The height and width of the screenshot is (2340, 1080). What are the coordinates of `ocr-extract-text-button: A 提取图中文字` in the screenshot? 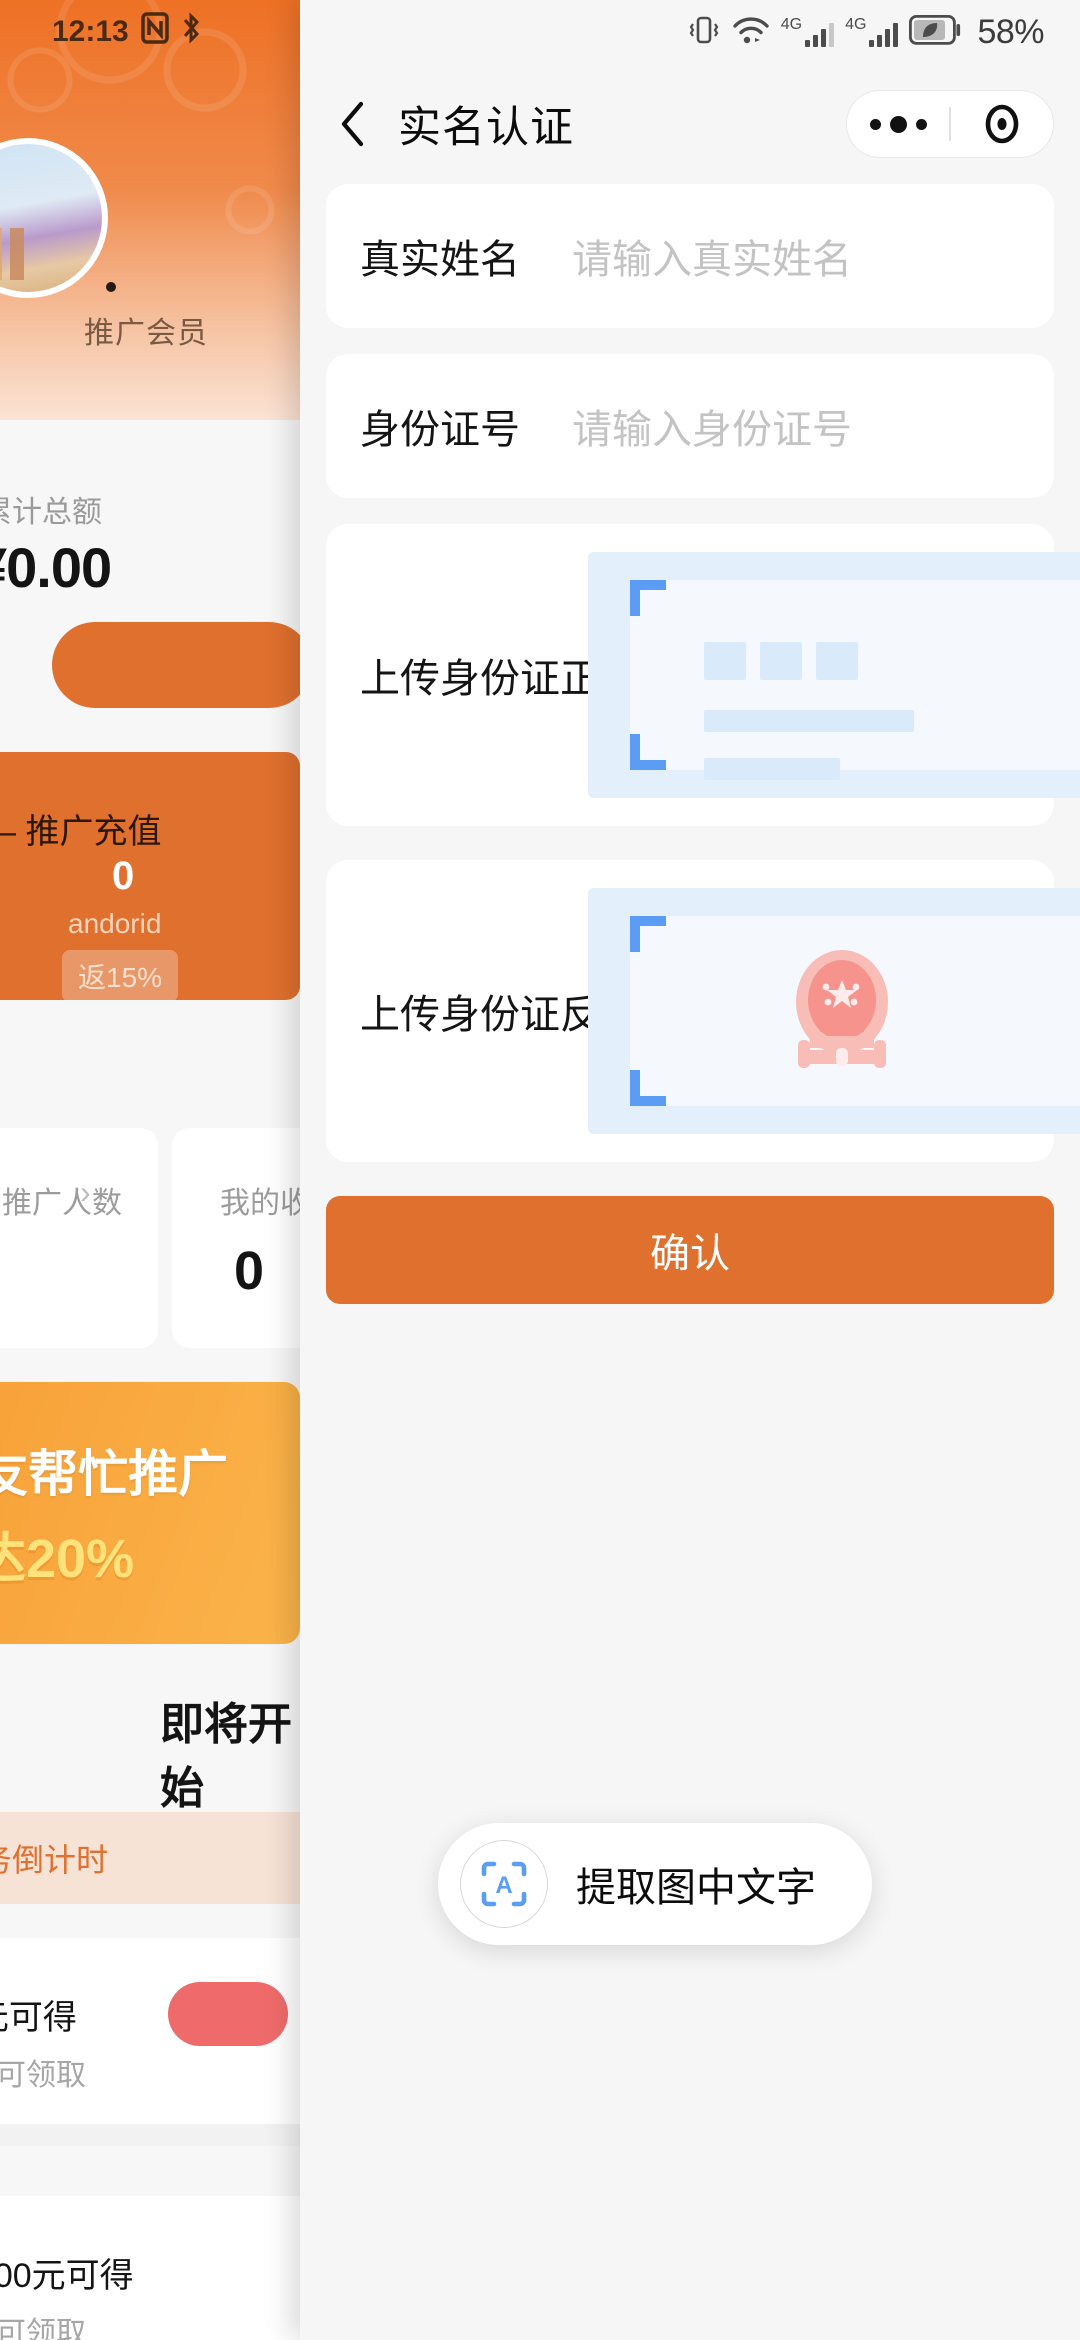 It's located at (655, 1884).